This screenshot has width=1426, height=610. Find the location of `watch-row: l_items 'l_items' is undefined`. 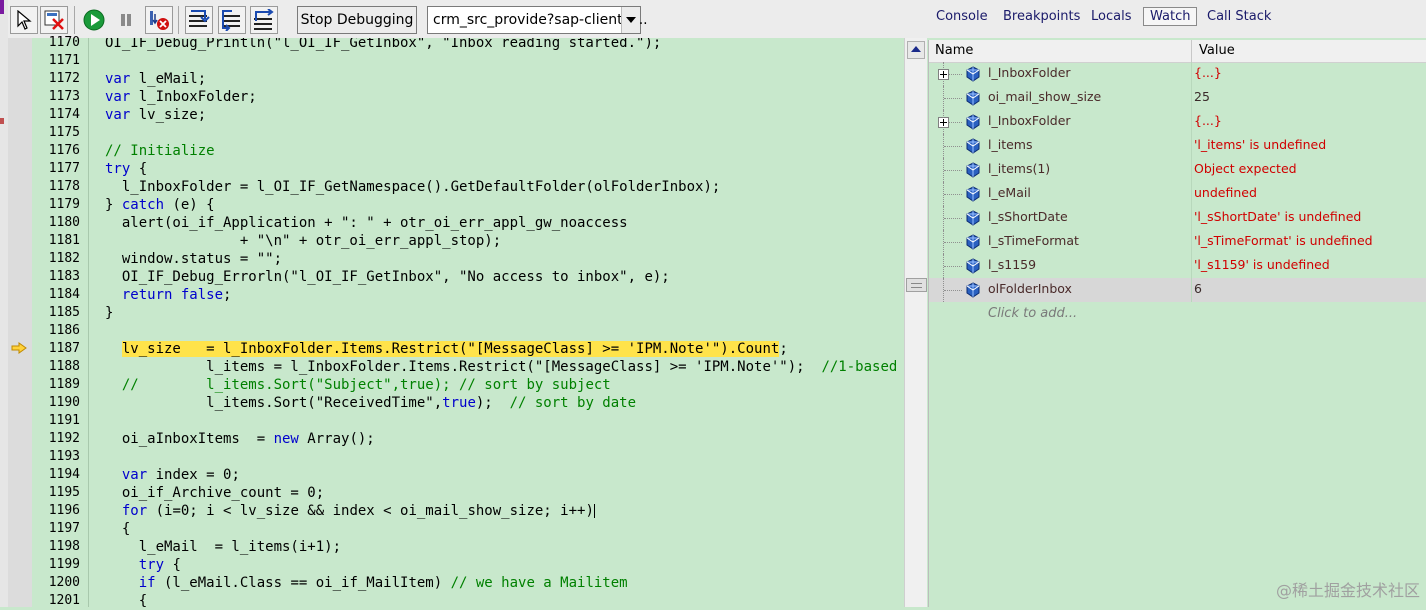

watch-row: l_items 'l_items' is undefined is located at coordinates (1177, 146).